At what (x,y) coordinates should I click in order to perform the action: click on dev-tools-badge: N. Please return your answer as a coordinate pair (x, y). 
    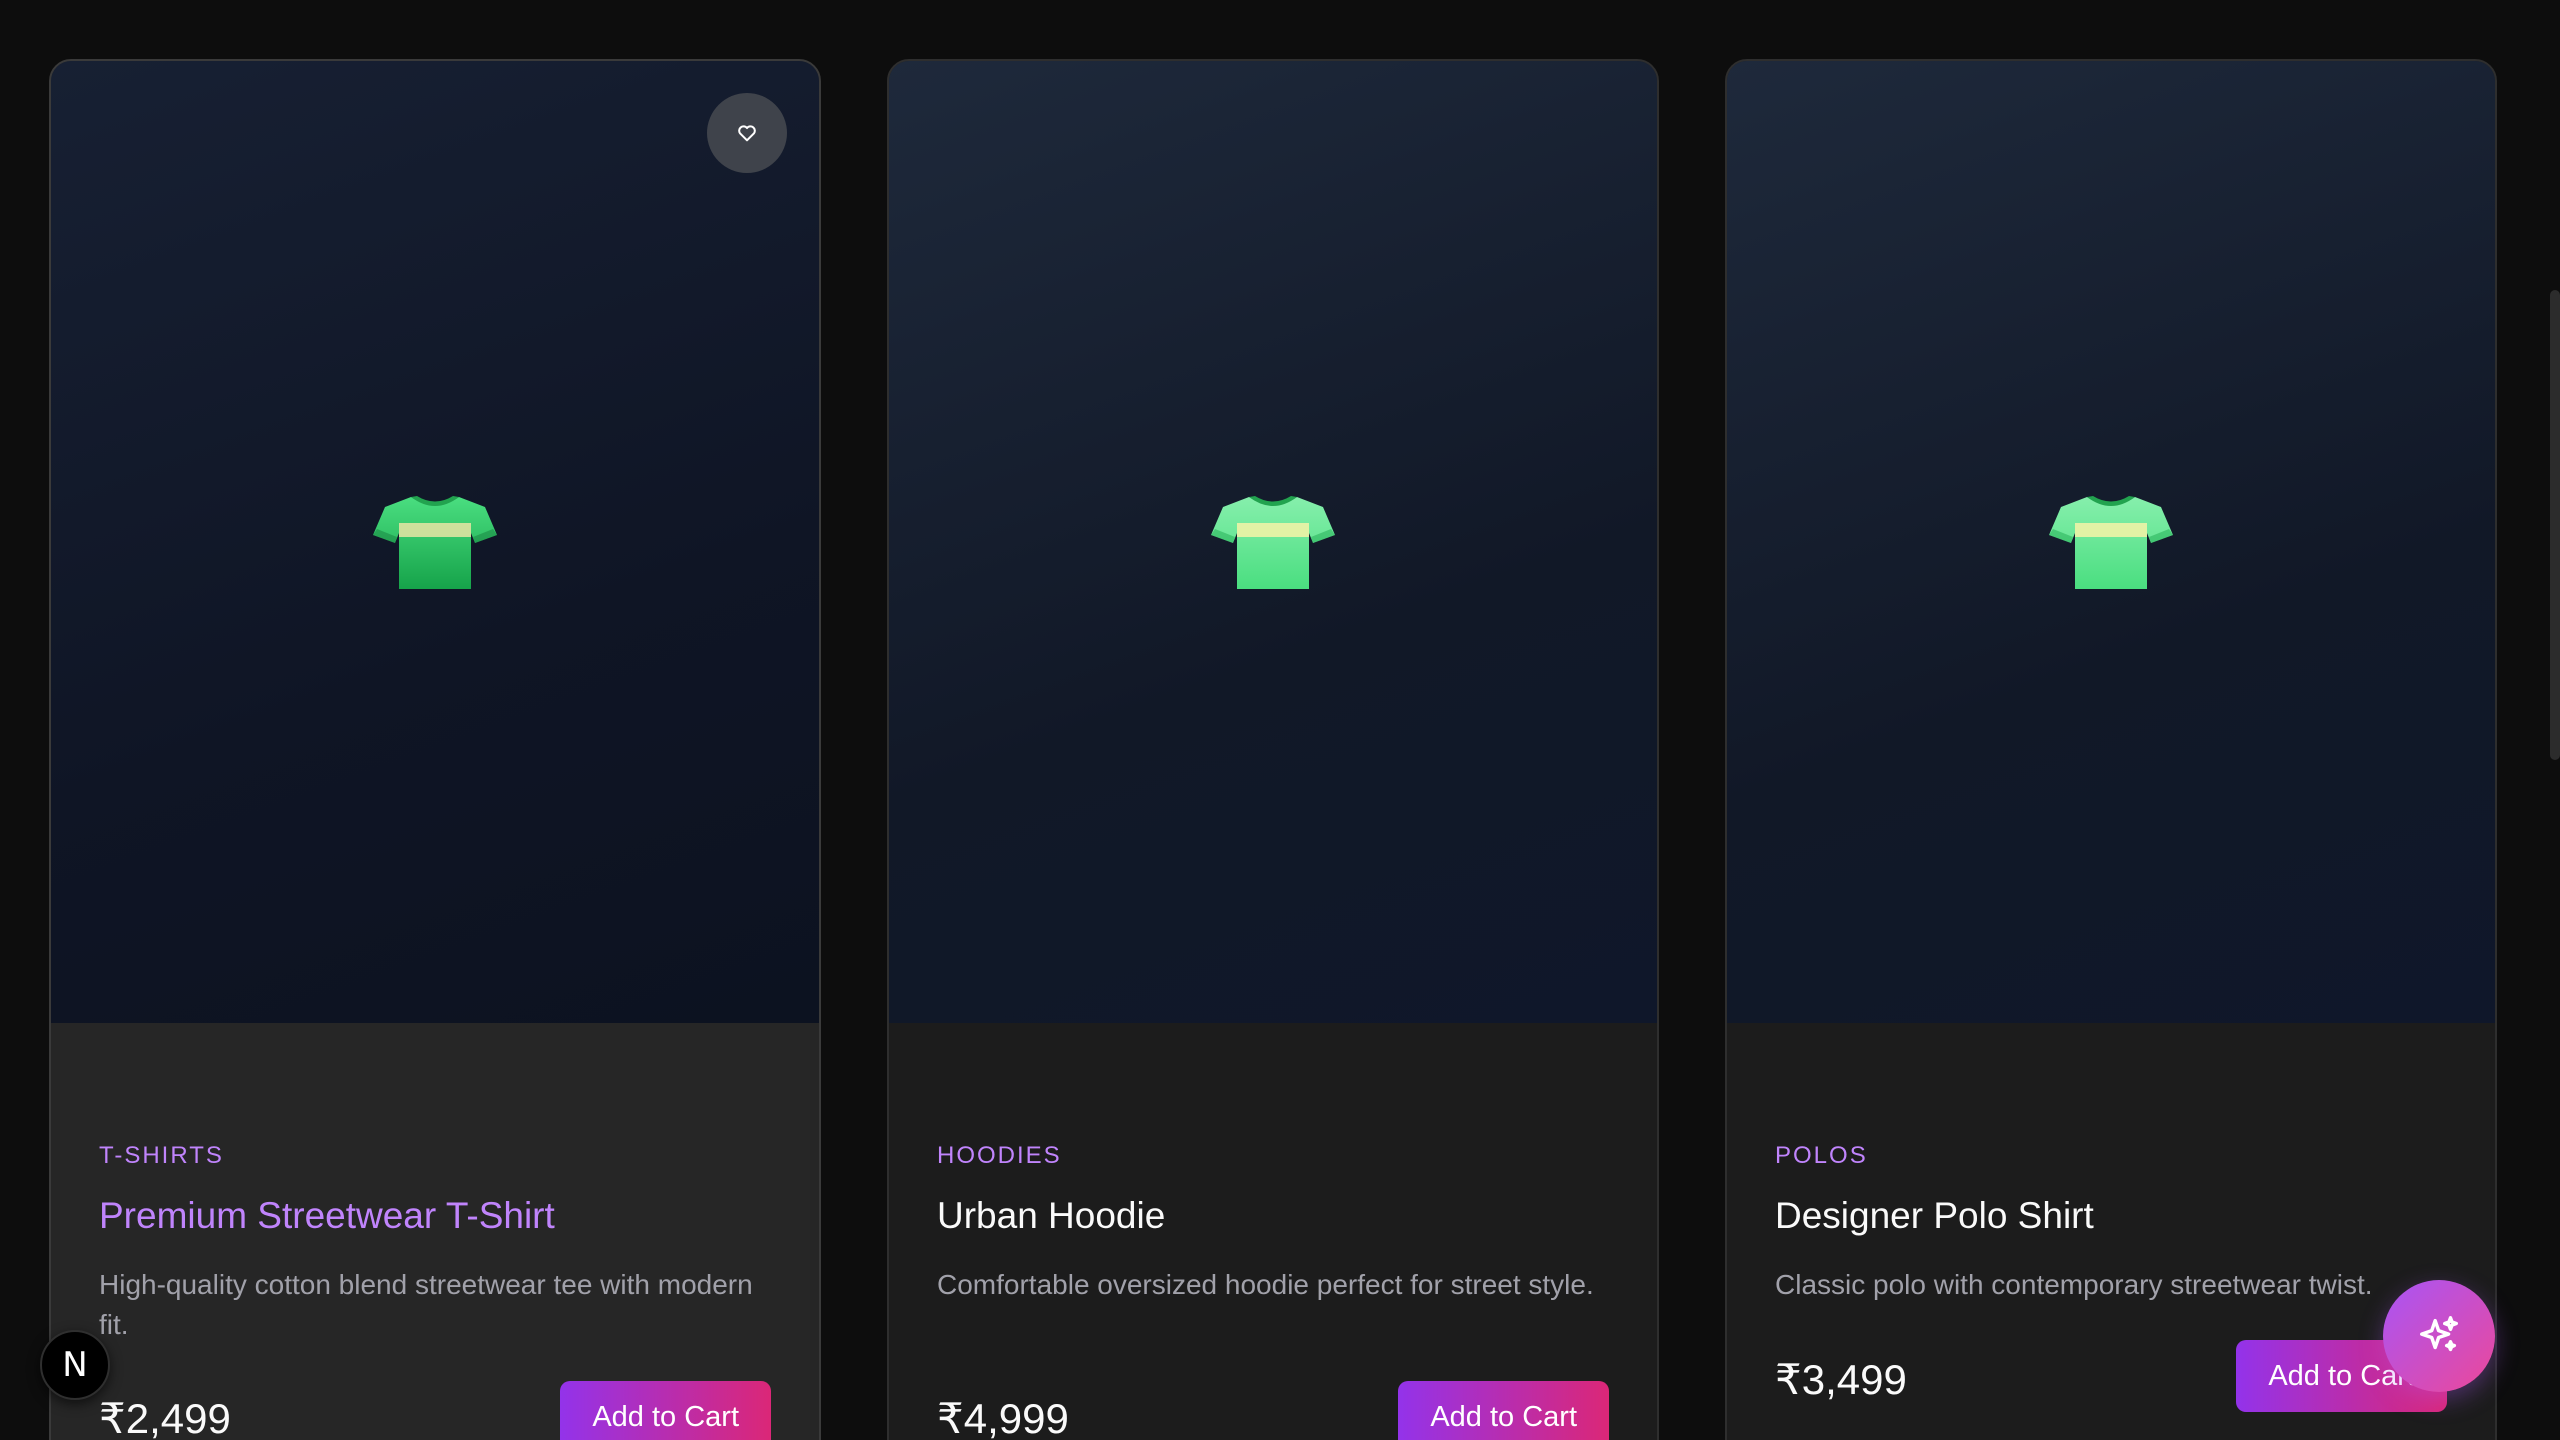
    Looking at the image, I should click on (75, 1365).